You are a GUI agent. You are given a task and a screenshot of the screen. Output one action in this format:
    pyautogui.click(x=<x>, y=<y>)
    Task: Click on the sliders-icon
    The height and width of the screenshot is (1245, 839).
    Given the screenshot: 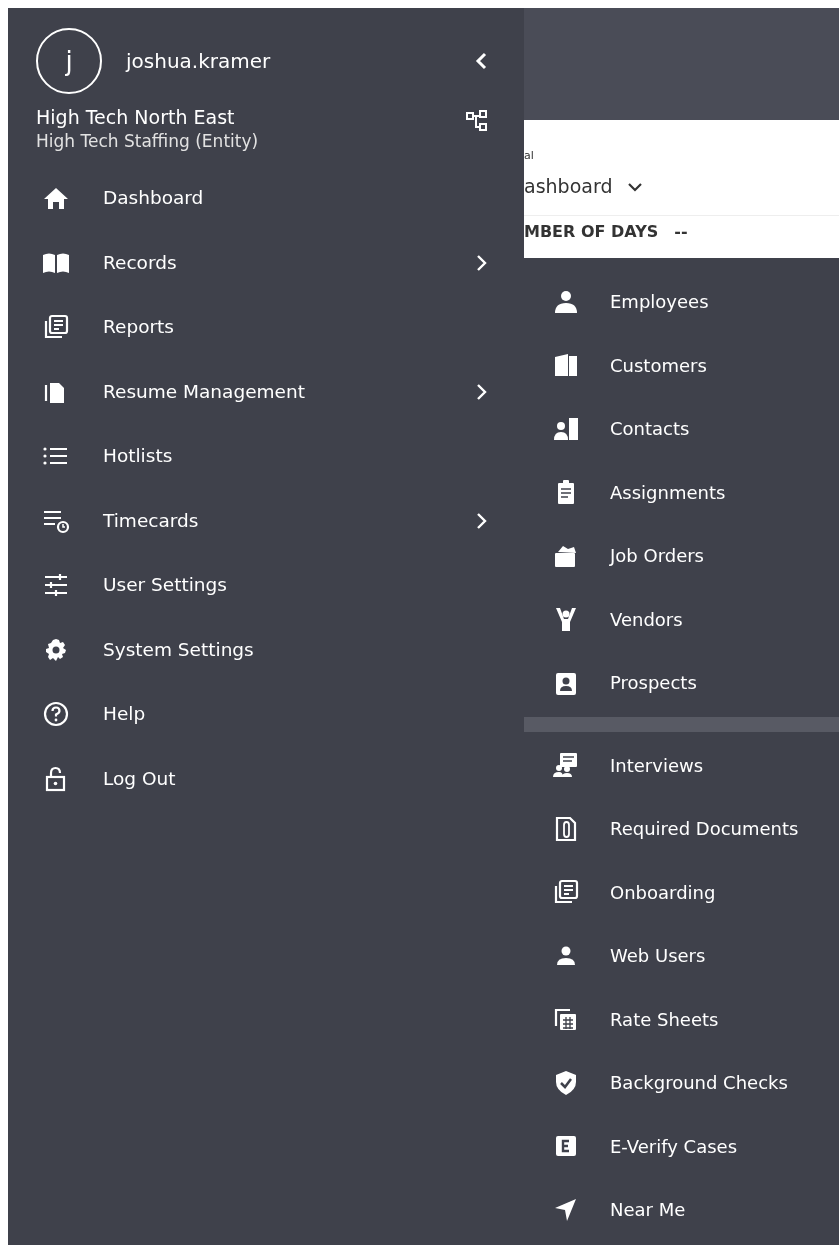 What is the action you would take?
    pyautogui.click(x=56, y=585)
    